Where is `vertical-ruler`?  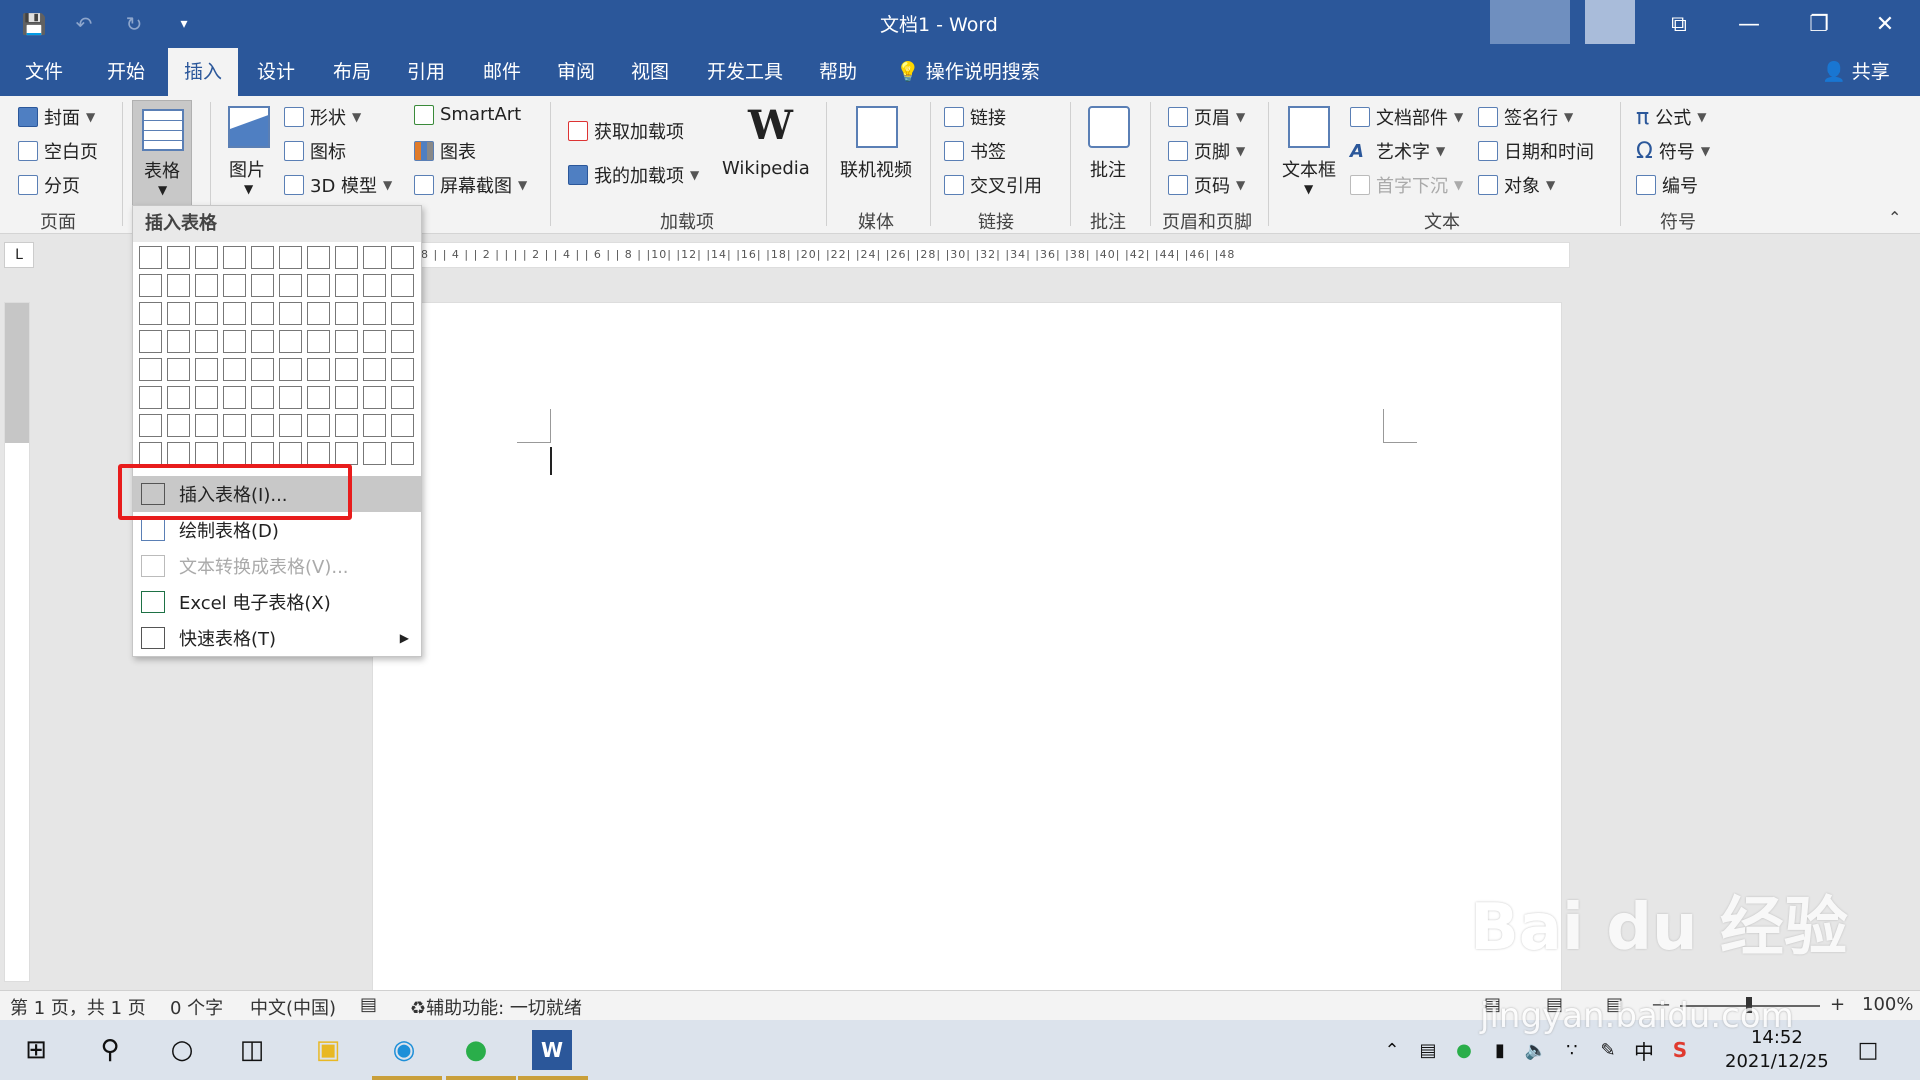
vertical-ruler is located at coordinates (17, 642).